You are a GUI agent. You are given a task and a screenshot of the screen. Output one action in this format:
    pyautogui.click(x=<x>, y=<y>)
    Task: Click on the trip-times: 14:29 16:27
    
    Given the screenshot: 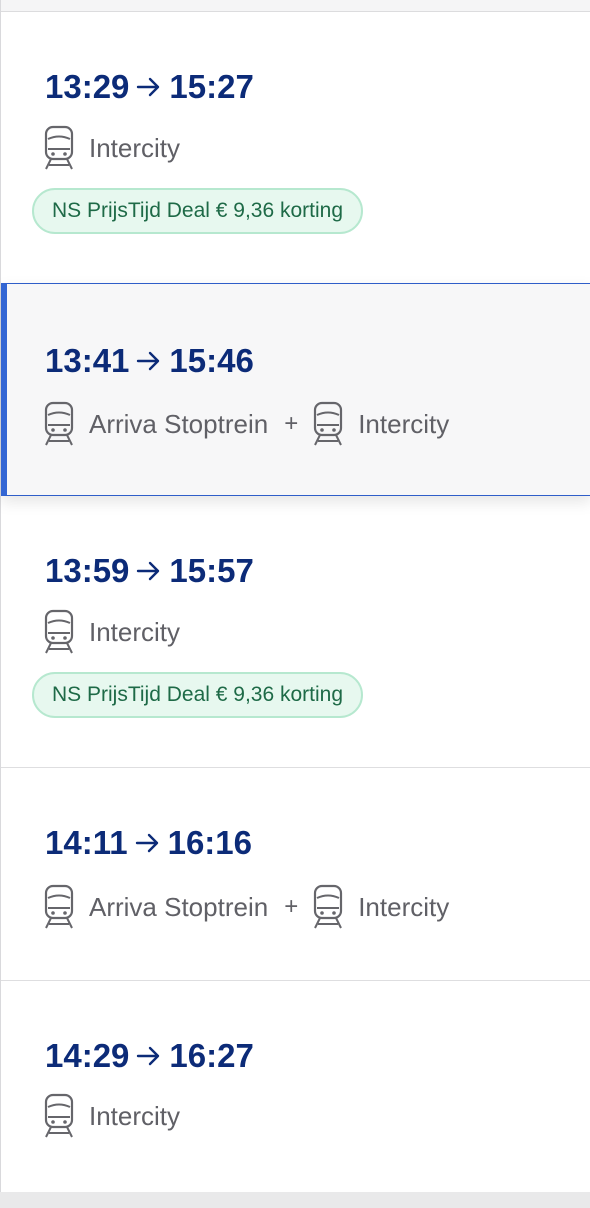 What is the action you would take?
    pyautogui.click(x=149, y=1056)
    